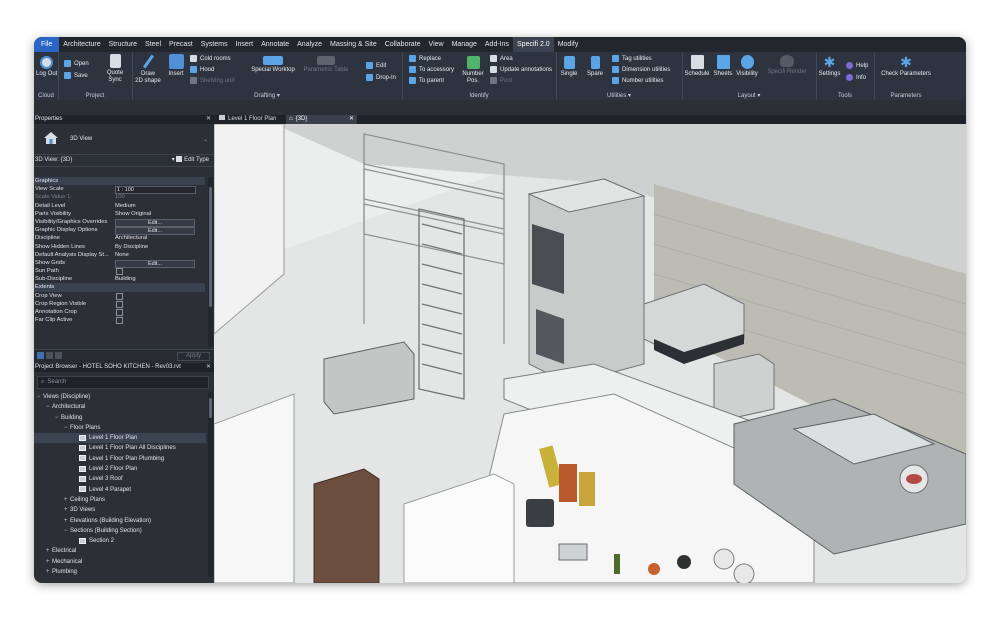  Describe the element at coordinates (641, 69) in the screenshot. I see `dimension-utilities-button: Dimension utilities` at that location.